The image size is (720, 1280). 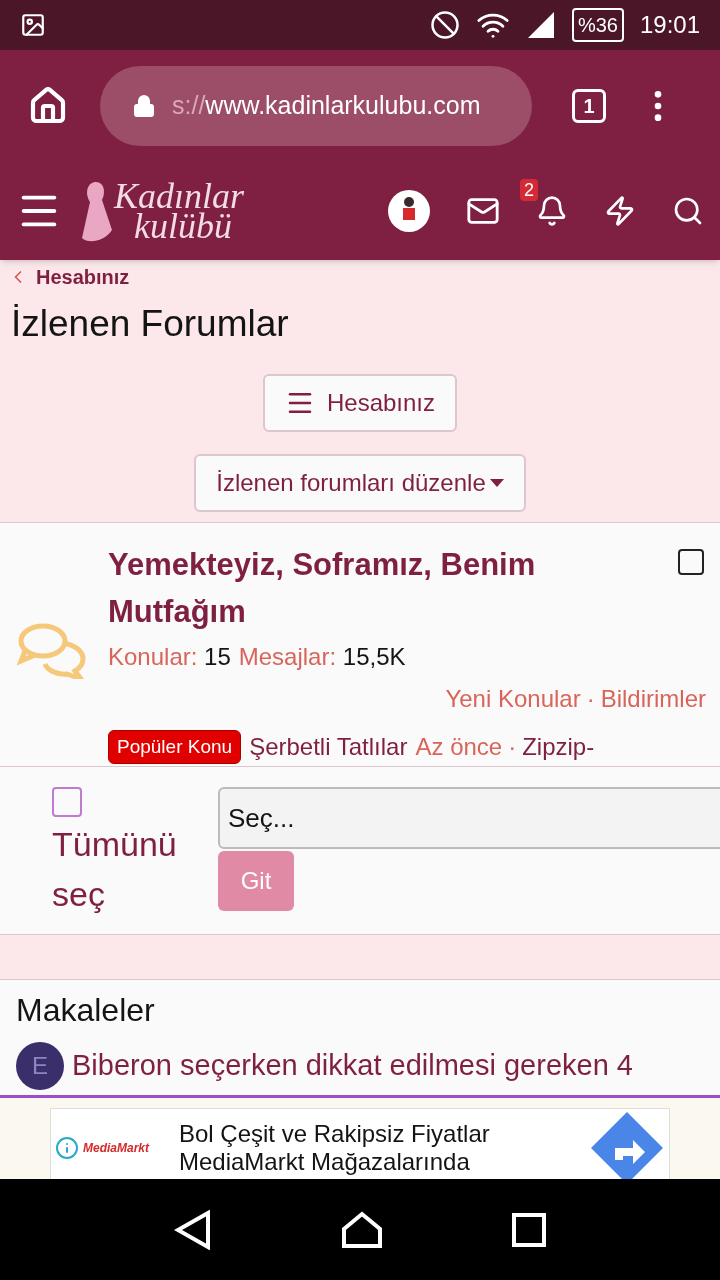 I want to click on bell-icon, so click(x=552, y=211).